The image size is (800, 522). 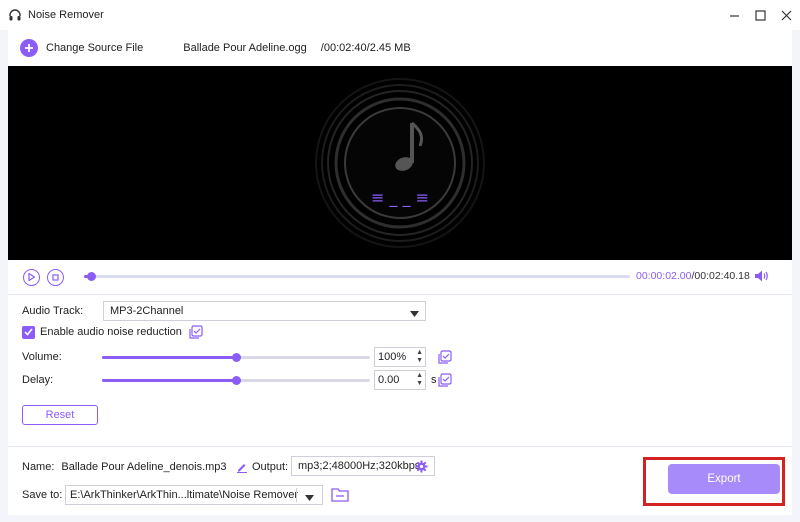 I want to click on play-button, so click(x=31, y=277).